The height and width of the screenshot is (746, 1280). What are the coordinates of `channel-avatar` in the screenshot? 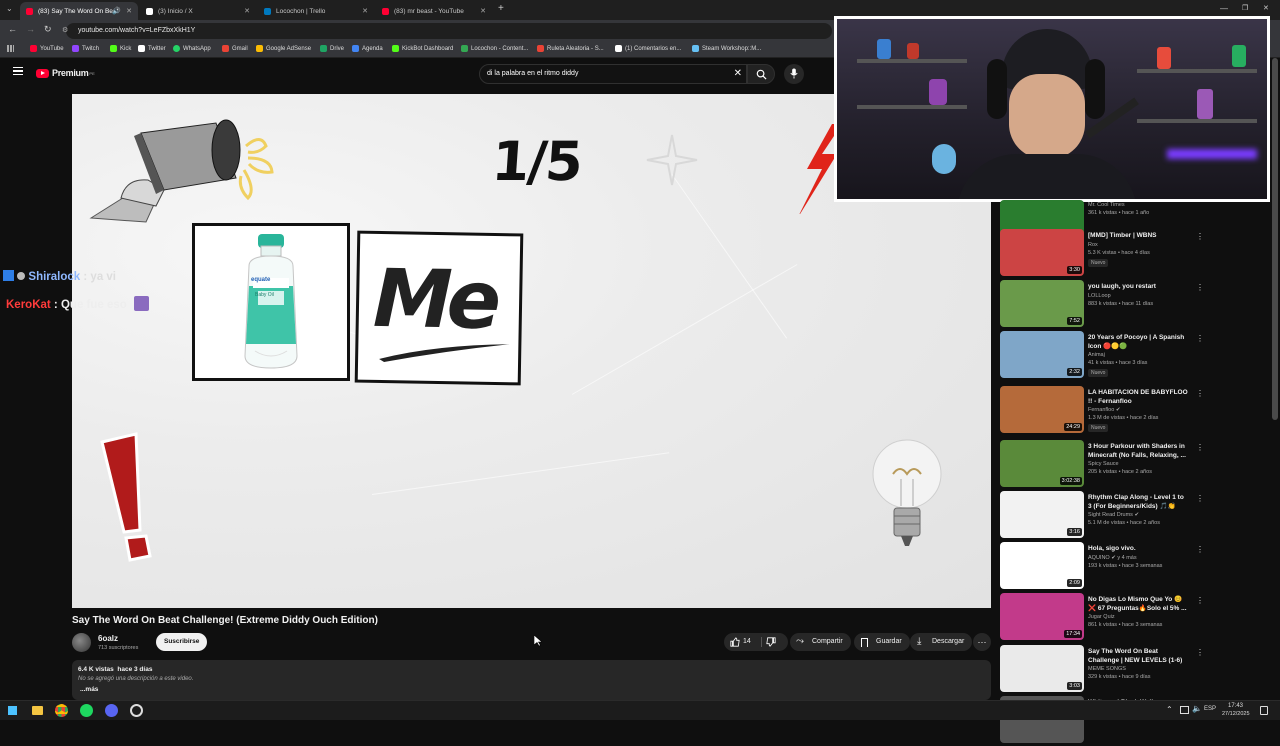 It's located at (81, 642).